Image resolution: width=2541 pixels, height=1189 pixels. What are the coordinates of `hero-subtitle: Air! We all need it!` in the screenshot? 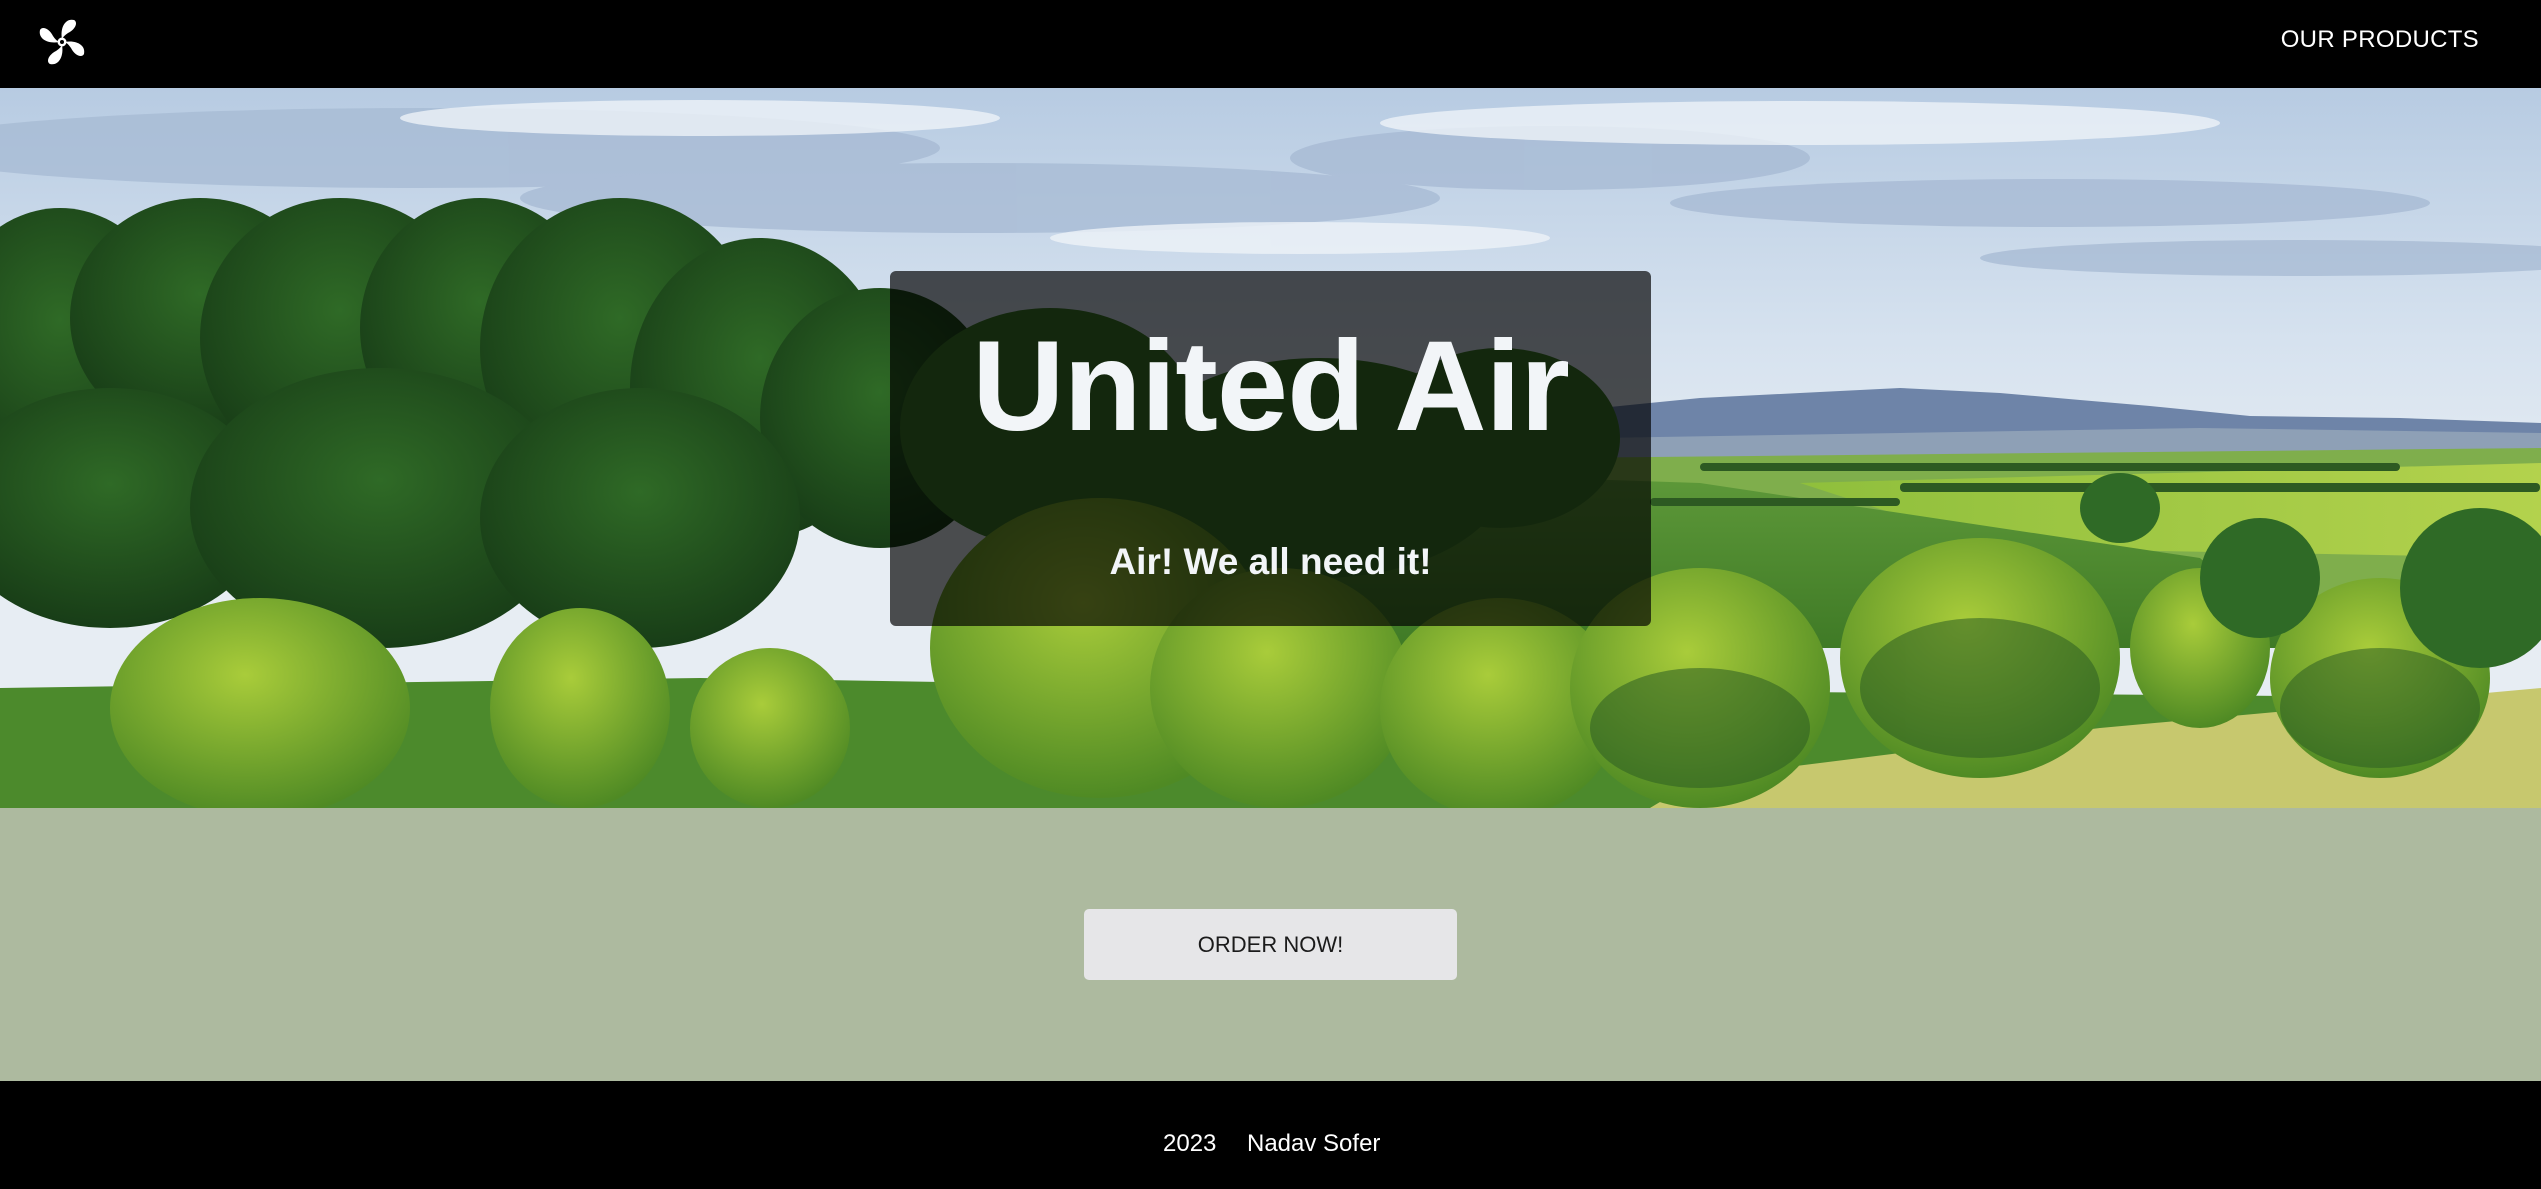 It's located at (1270, 561).